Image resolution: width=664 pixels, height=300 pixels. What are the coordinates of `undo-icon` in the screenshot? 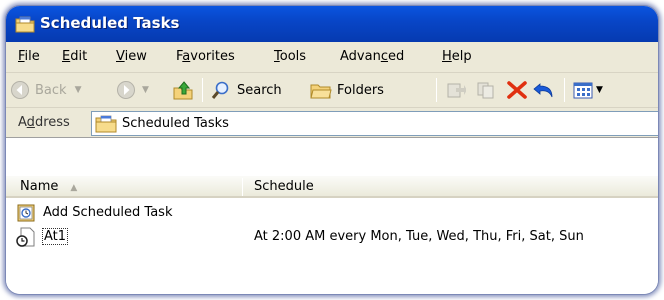 It's located at (543, 90).